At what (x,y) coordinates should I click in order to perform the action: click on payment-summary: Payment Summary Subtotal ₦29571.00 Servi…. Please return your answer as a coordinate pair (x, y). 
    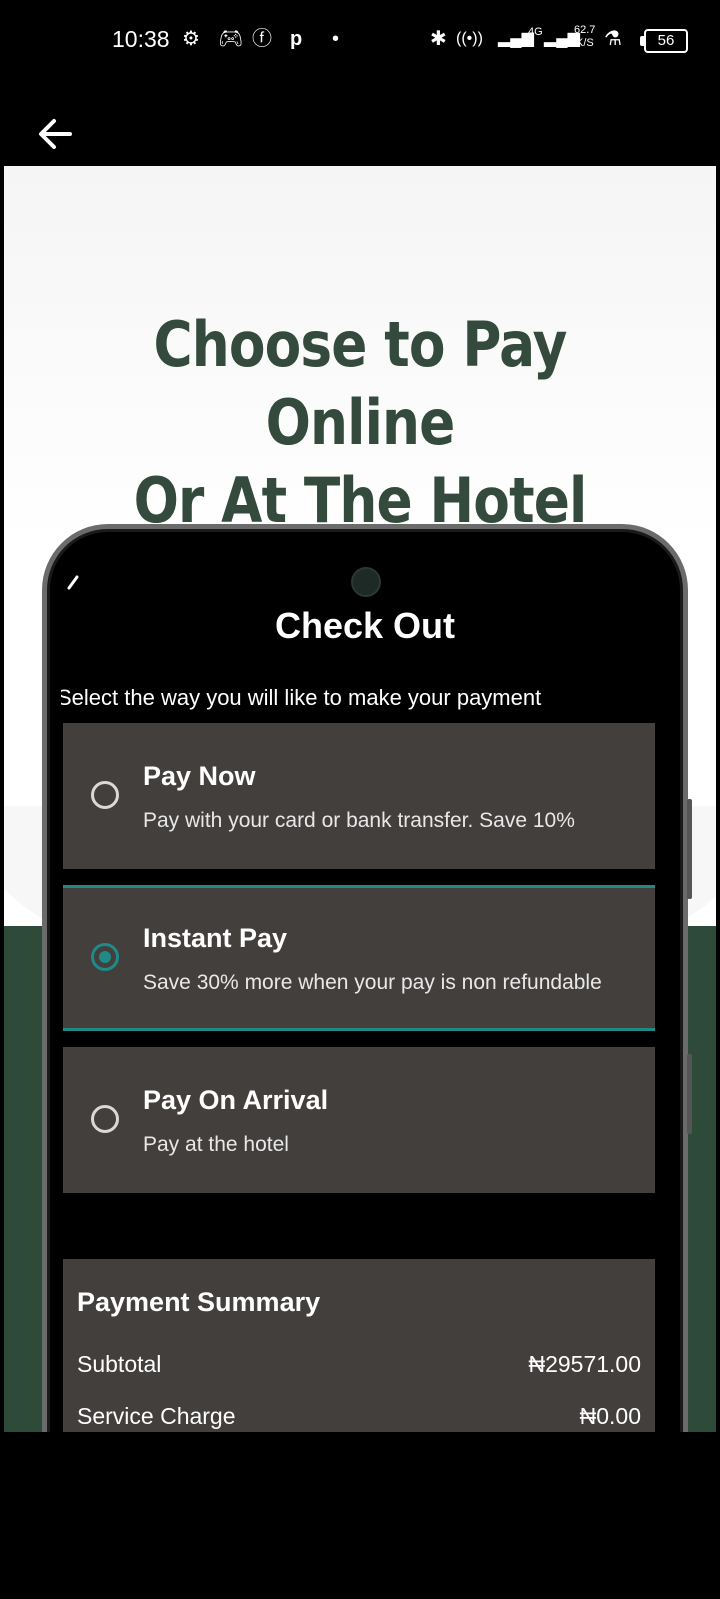
    Looking at the image, I should click on (359, 1345).